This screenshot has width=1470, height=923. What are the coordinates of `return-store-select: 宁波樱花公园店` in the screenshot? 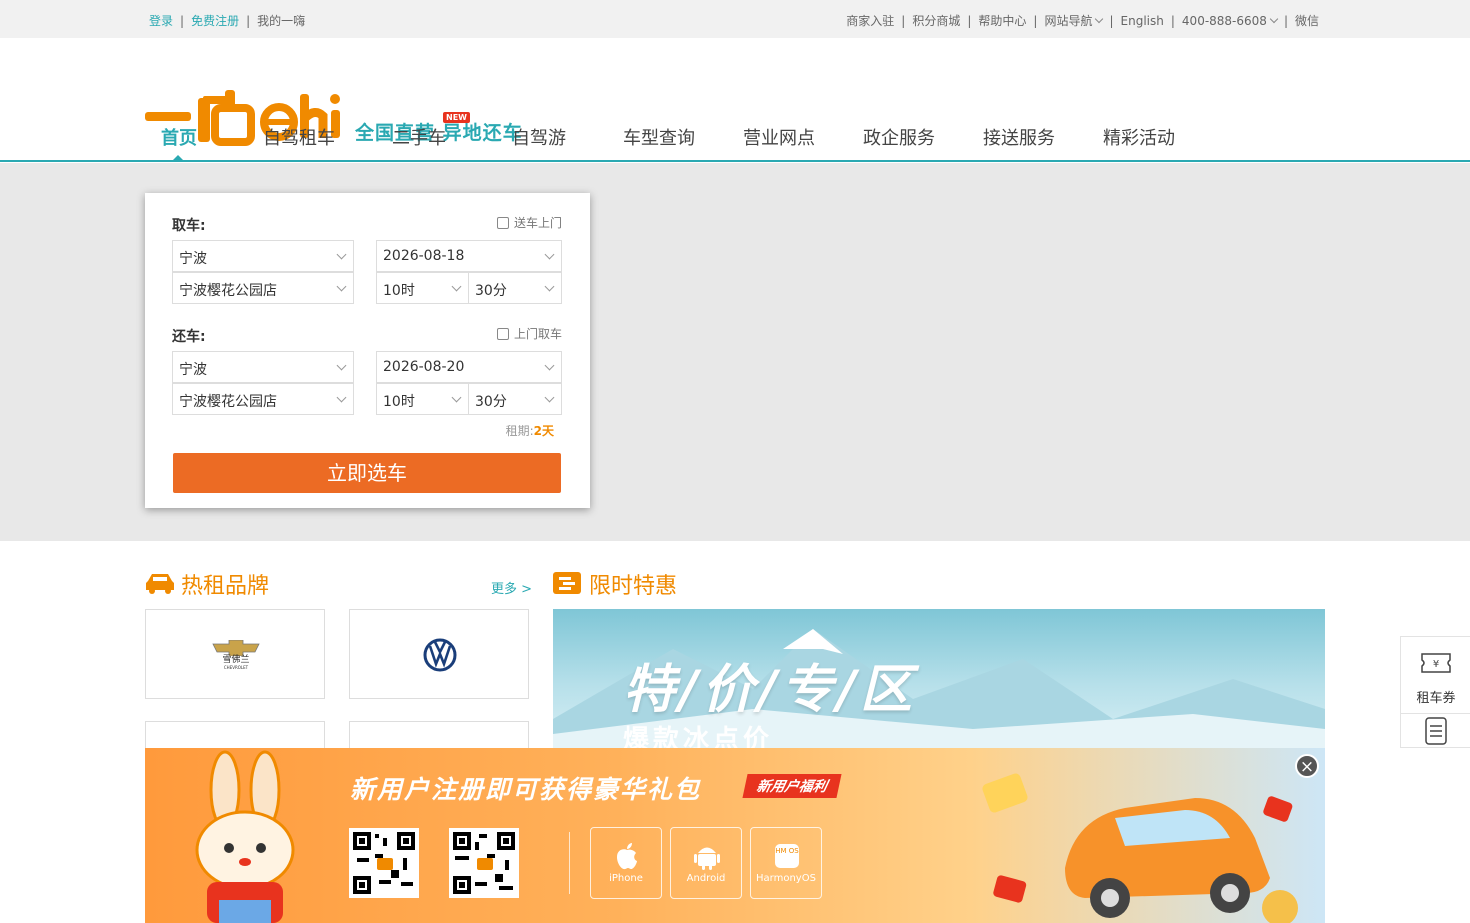 It's located at (263, 399).